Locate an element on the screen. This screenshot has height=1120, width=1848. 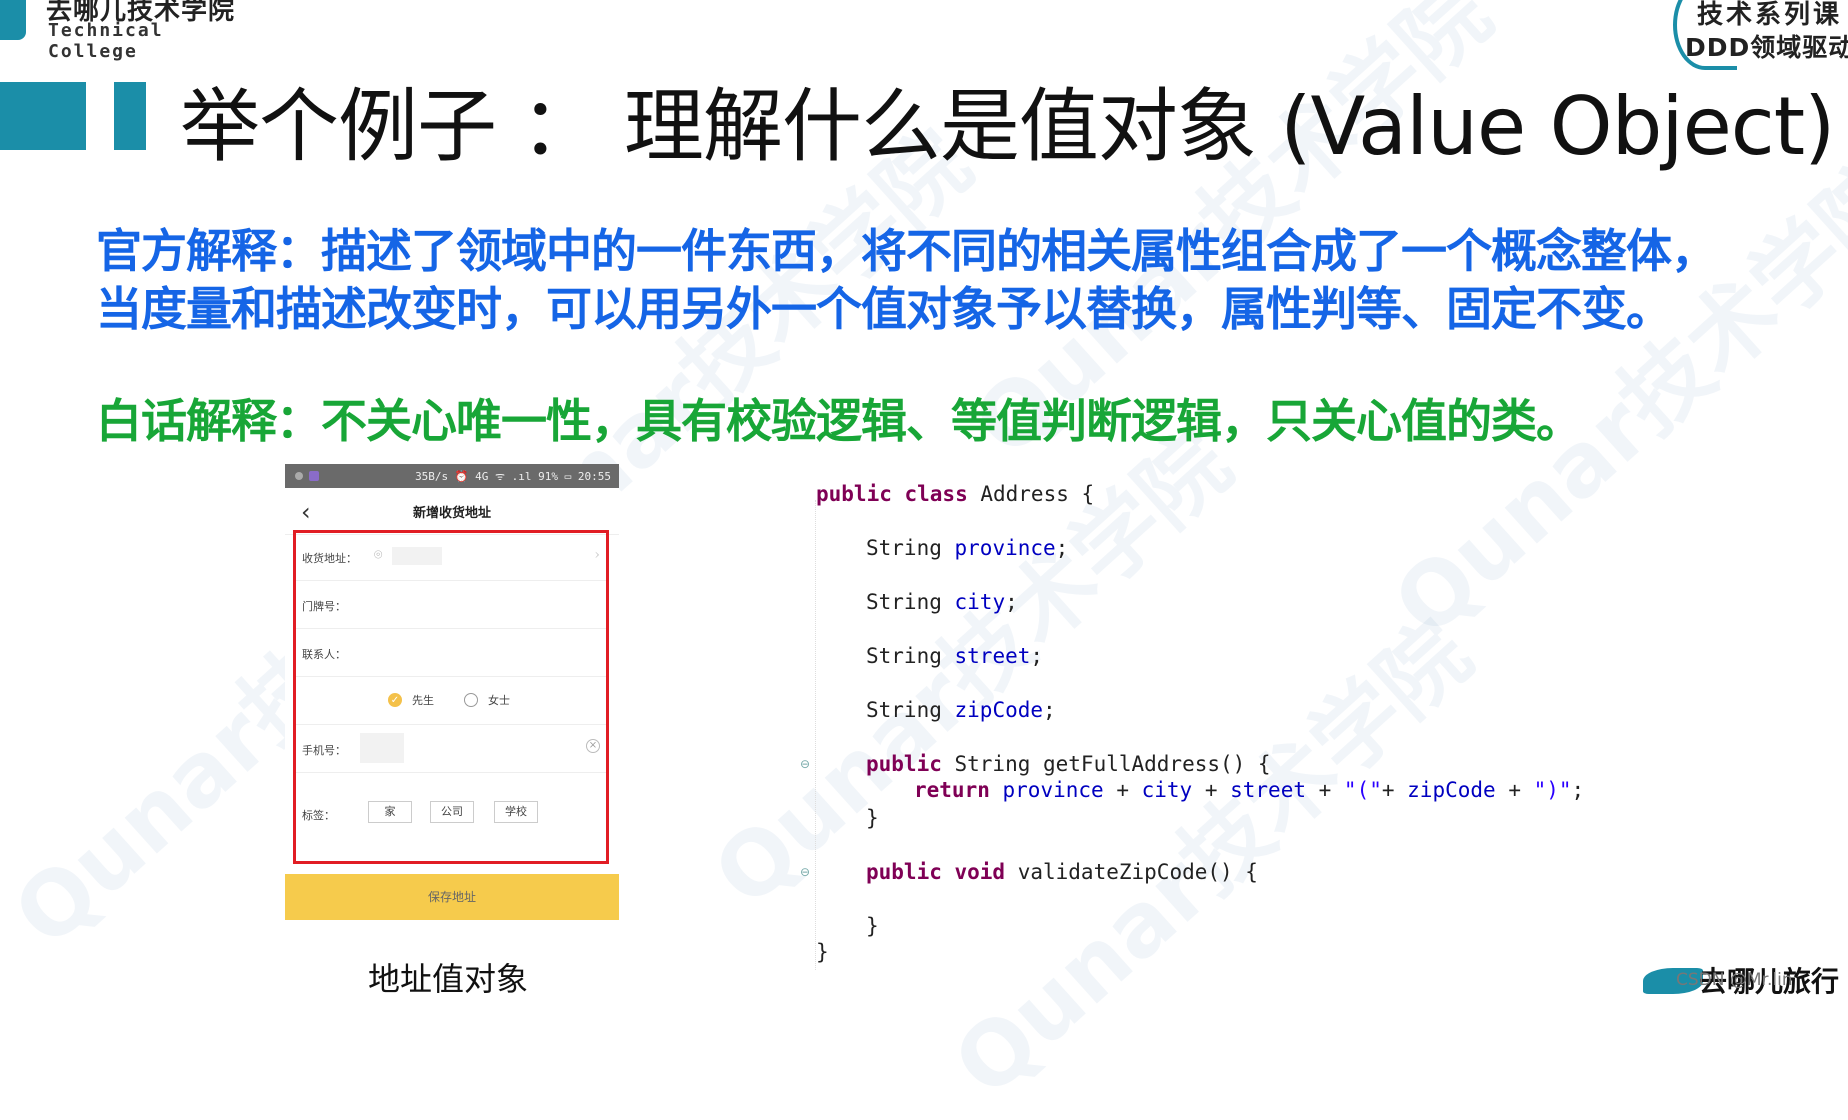
slide-title: 举个例子 ： 理解什么是值对象 (Value Object) is located at coordinates (1007, 126).